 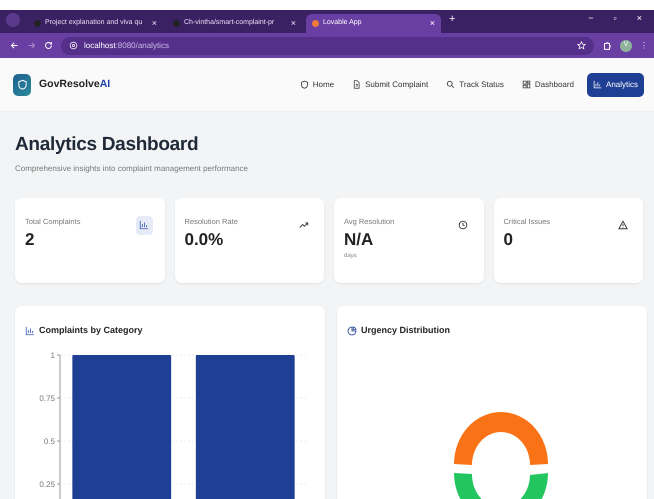 I want to click on chart-title: Urgency Distribution, so click(x=405, y=330).